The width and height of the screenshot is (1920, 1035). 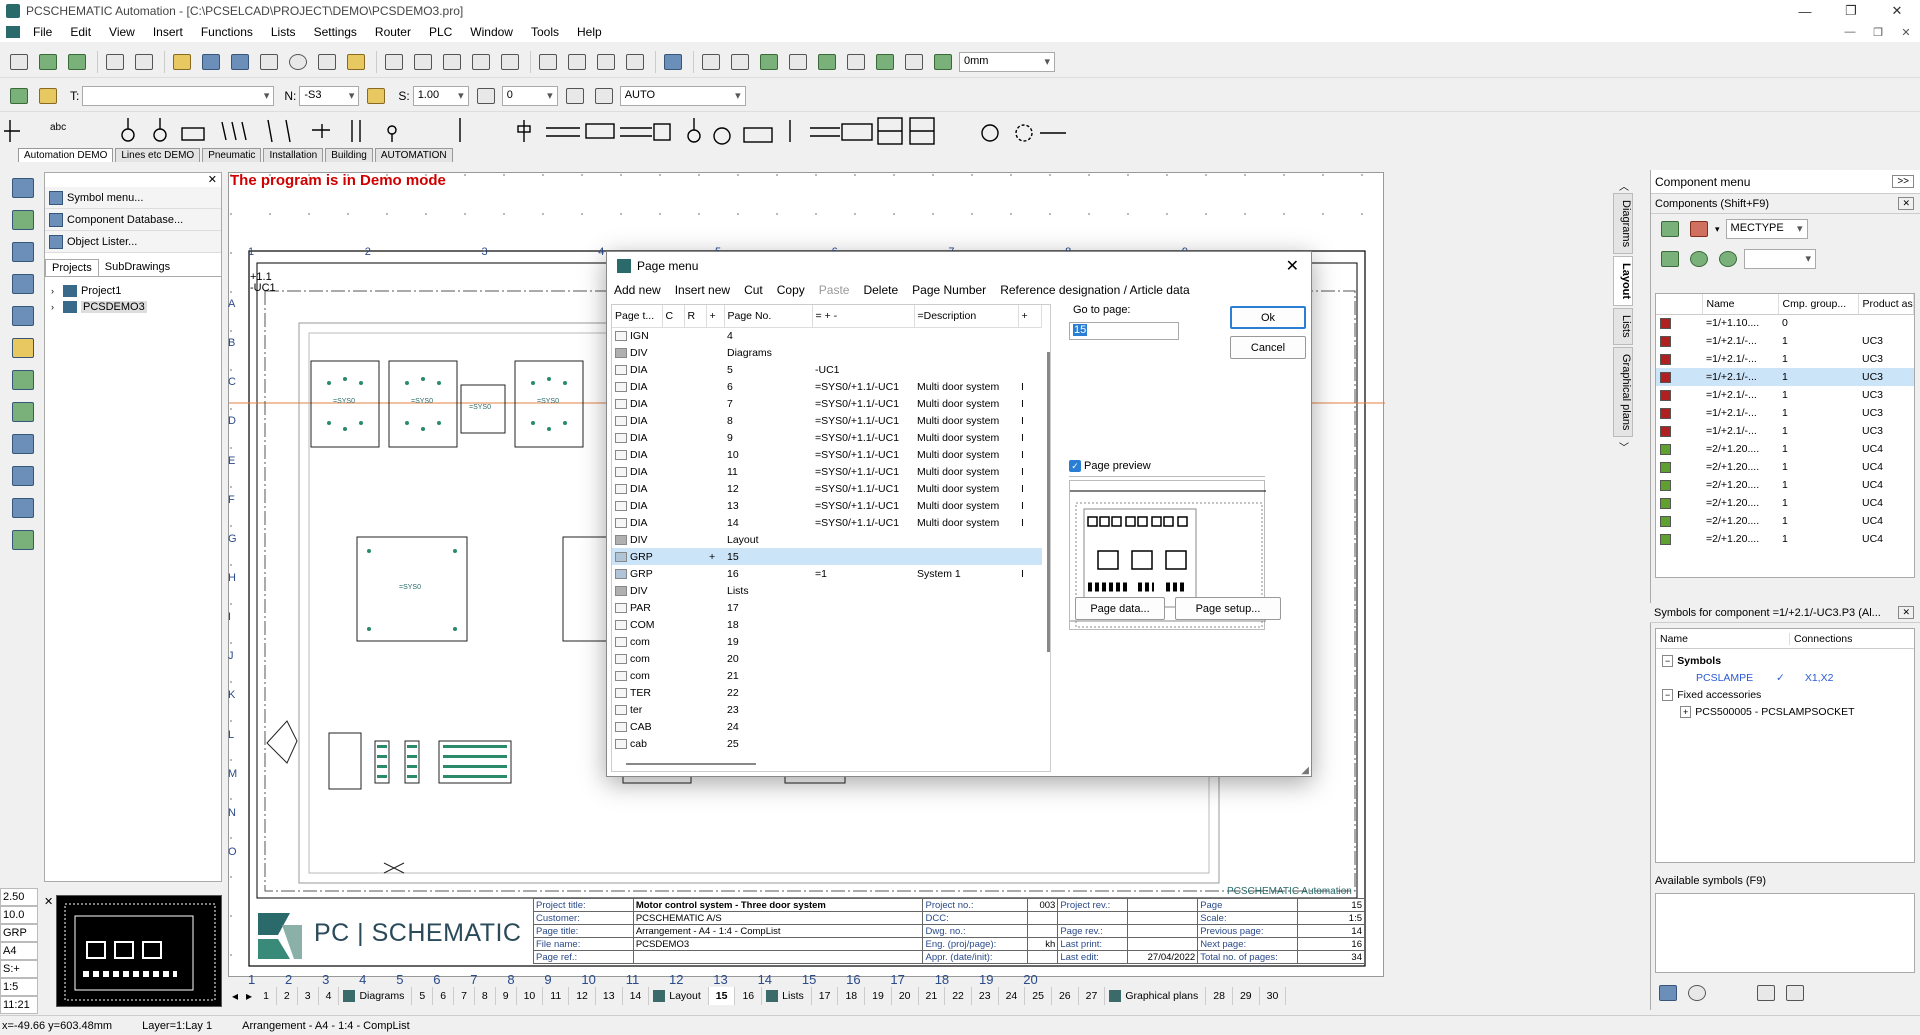 I want to click on scale-select: 1.00, so click(x=440, y=95).